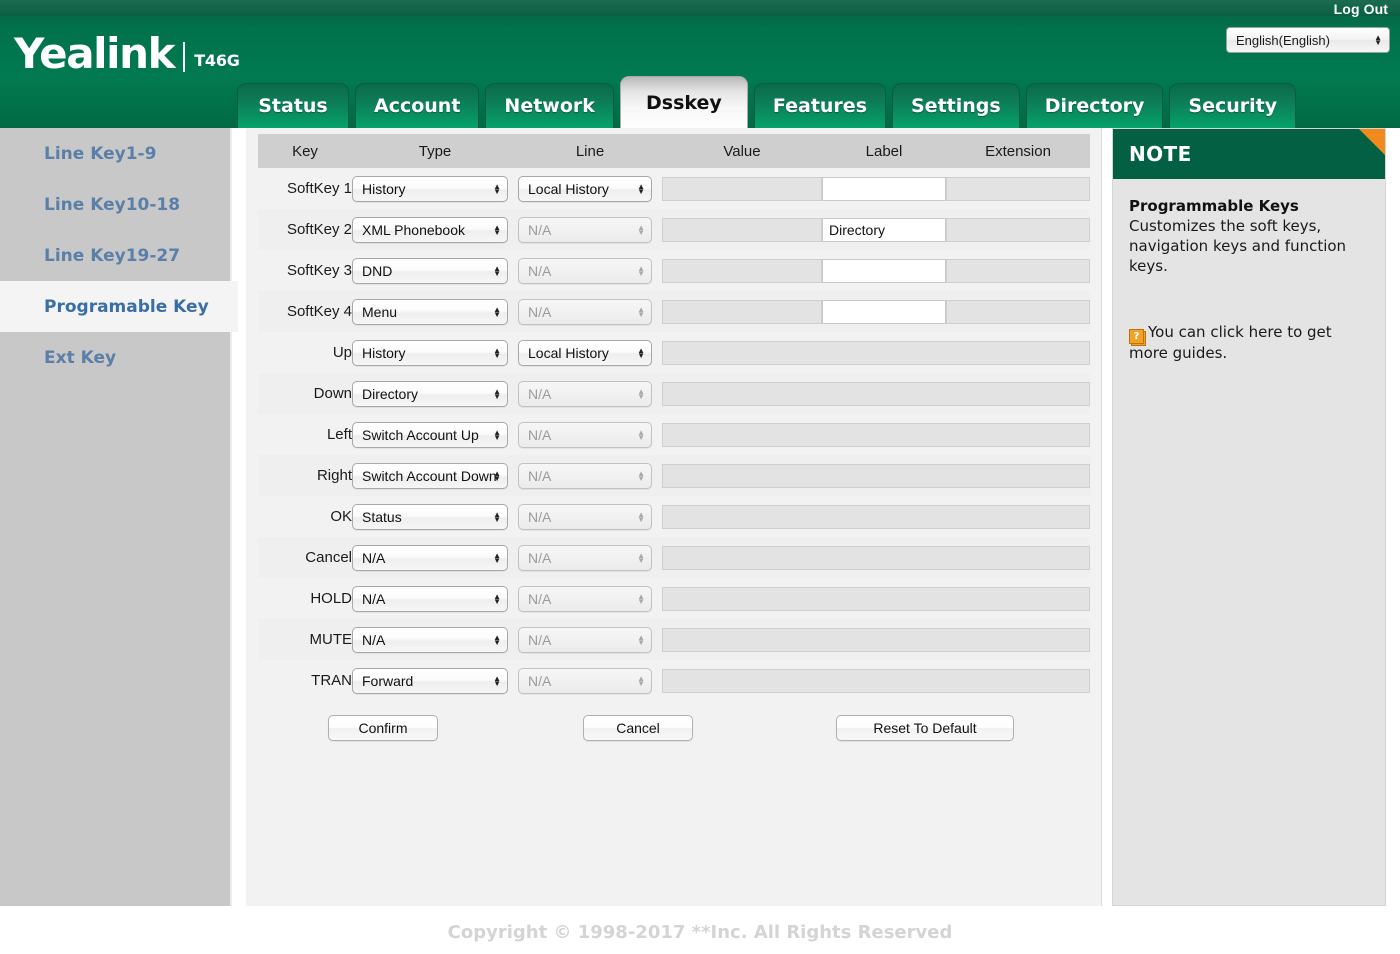 Image resolution: width=1400 pixels, height=954 pixels. Describe the element at coordinates (683, 102) in the screenshot. I see `tab-dsskey: Dsskey` at that location.